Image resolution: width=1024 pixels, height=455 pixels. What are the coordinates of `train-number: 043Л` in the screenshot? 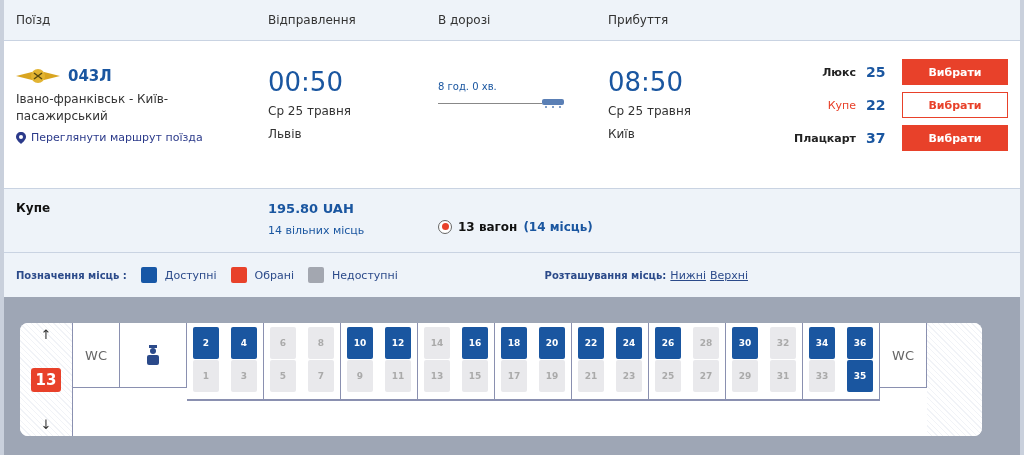 It's located at (90, 76).